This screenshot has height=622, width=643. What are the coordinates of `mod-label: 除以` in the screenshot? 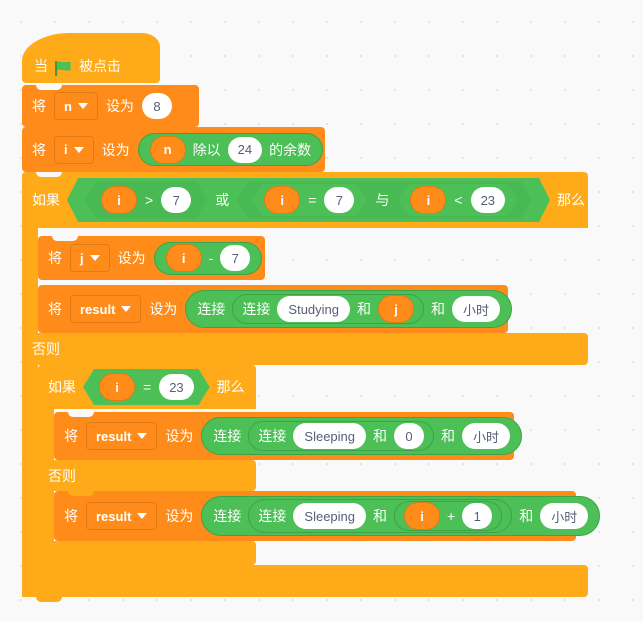 It's located at (206, 149).